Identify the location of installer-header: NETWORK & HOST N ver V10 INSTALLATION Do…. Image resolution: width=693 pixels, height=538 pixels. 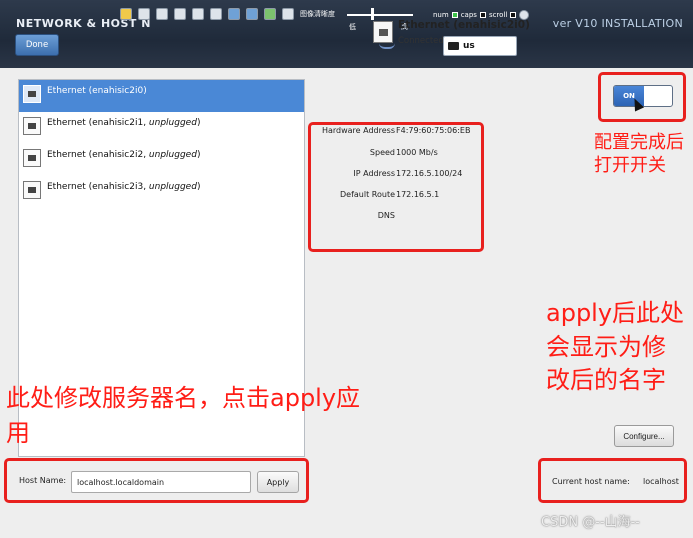
(346, 34).